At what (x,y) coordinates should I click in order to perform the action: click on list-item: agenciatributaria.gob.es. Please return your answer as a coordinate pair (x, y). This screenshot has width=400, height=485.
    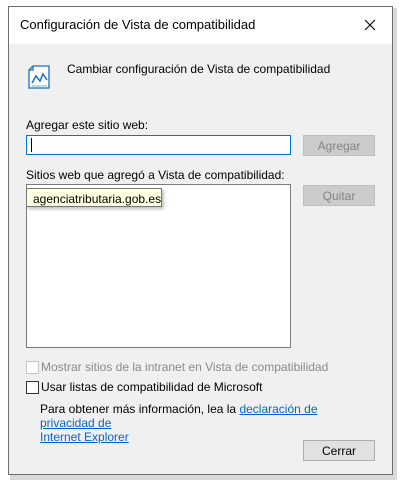
    Looking at the image, I should click on (94, 197).